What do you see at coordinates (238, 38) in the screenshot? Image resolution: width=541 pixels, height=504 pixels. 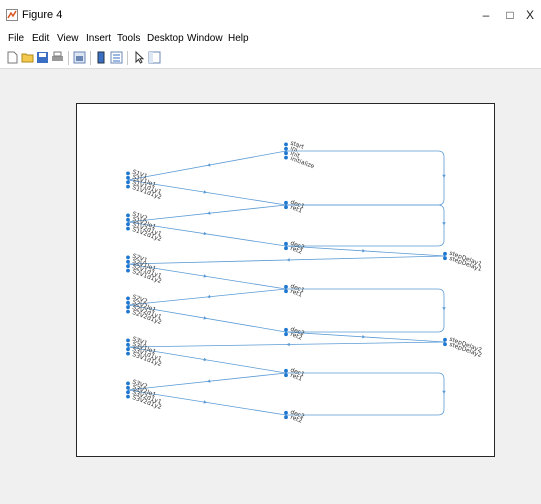 I see `menu-help: Help` at bounding box center [238, 38].